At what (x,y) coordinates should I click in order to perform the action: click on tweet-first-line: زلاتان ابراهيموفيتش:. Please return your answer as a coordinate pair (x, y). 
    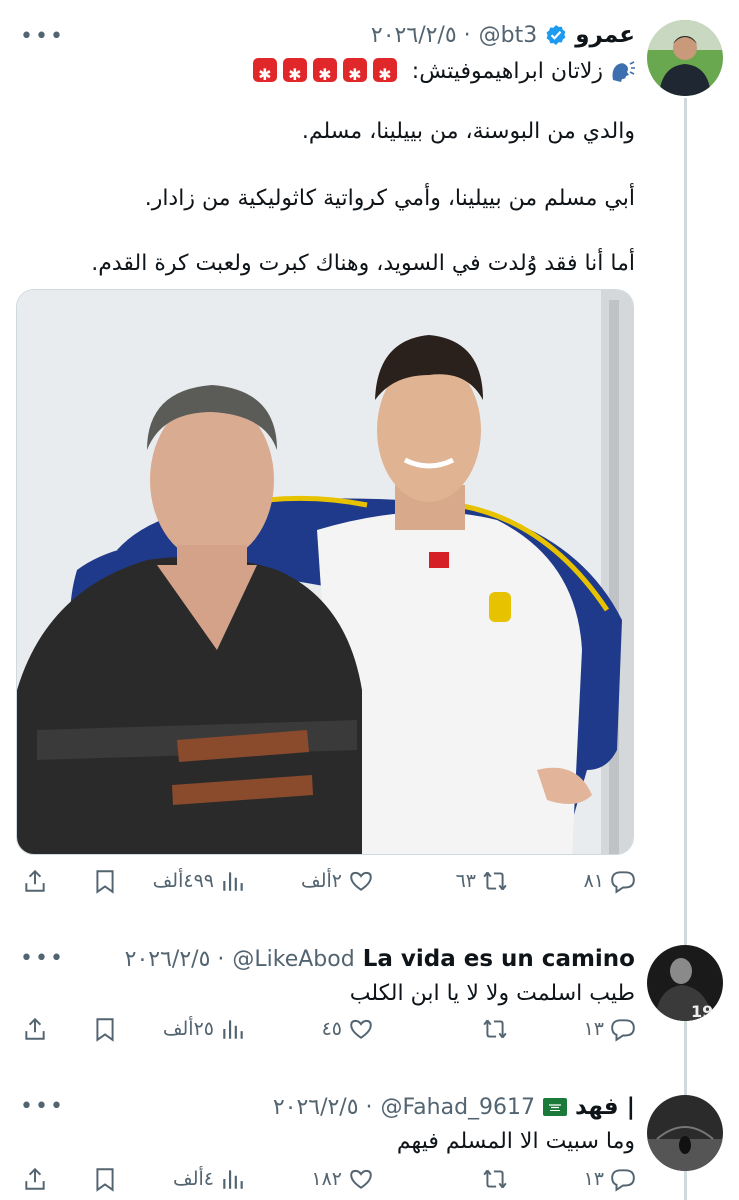
    Looking at the image, I should click on (337, 73).